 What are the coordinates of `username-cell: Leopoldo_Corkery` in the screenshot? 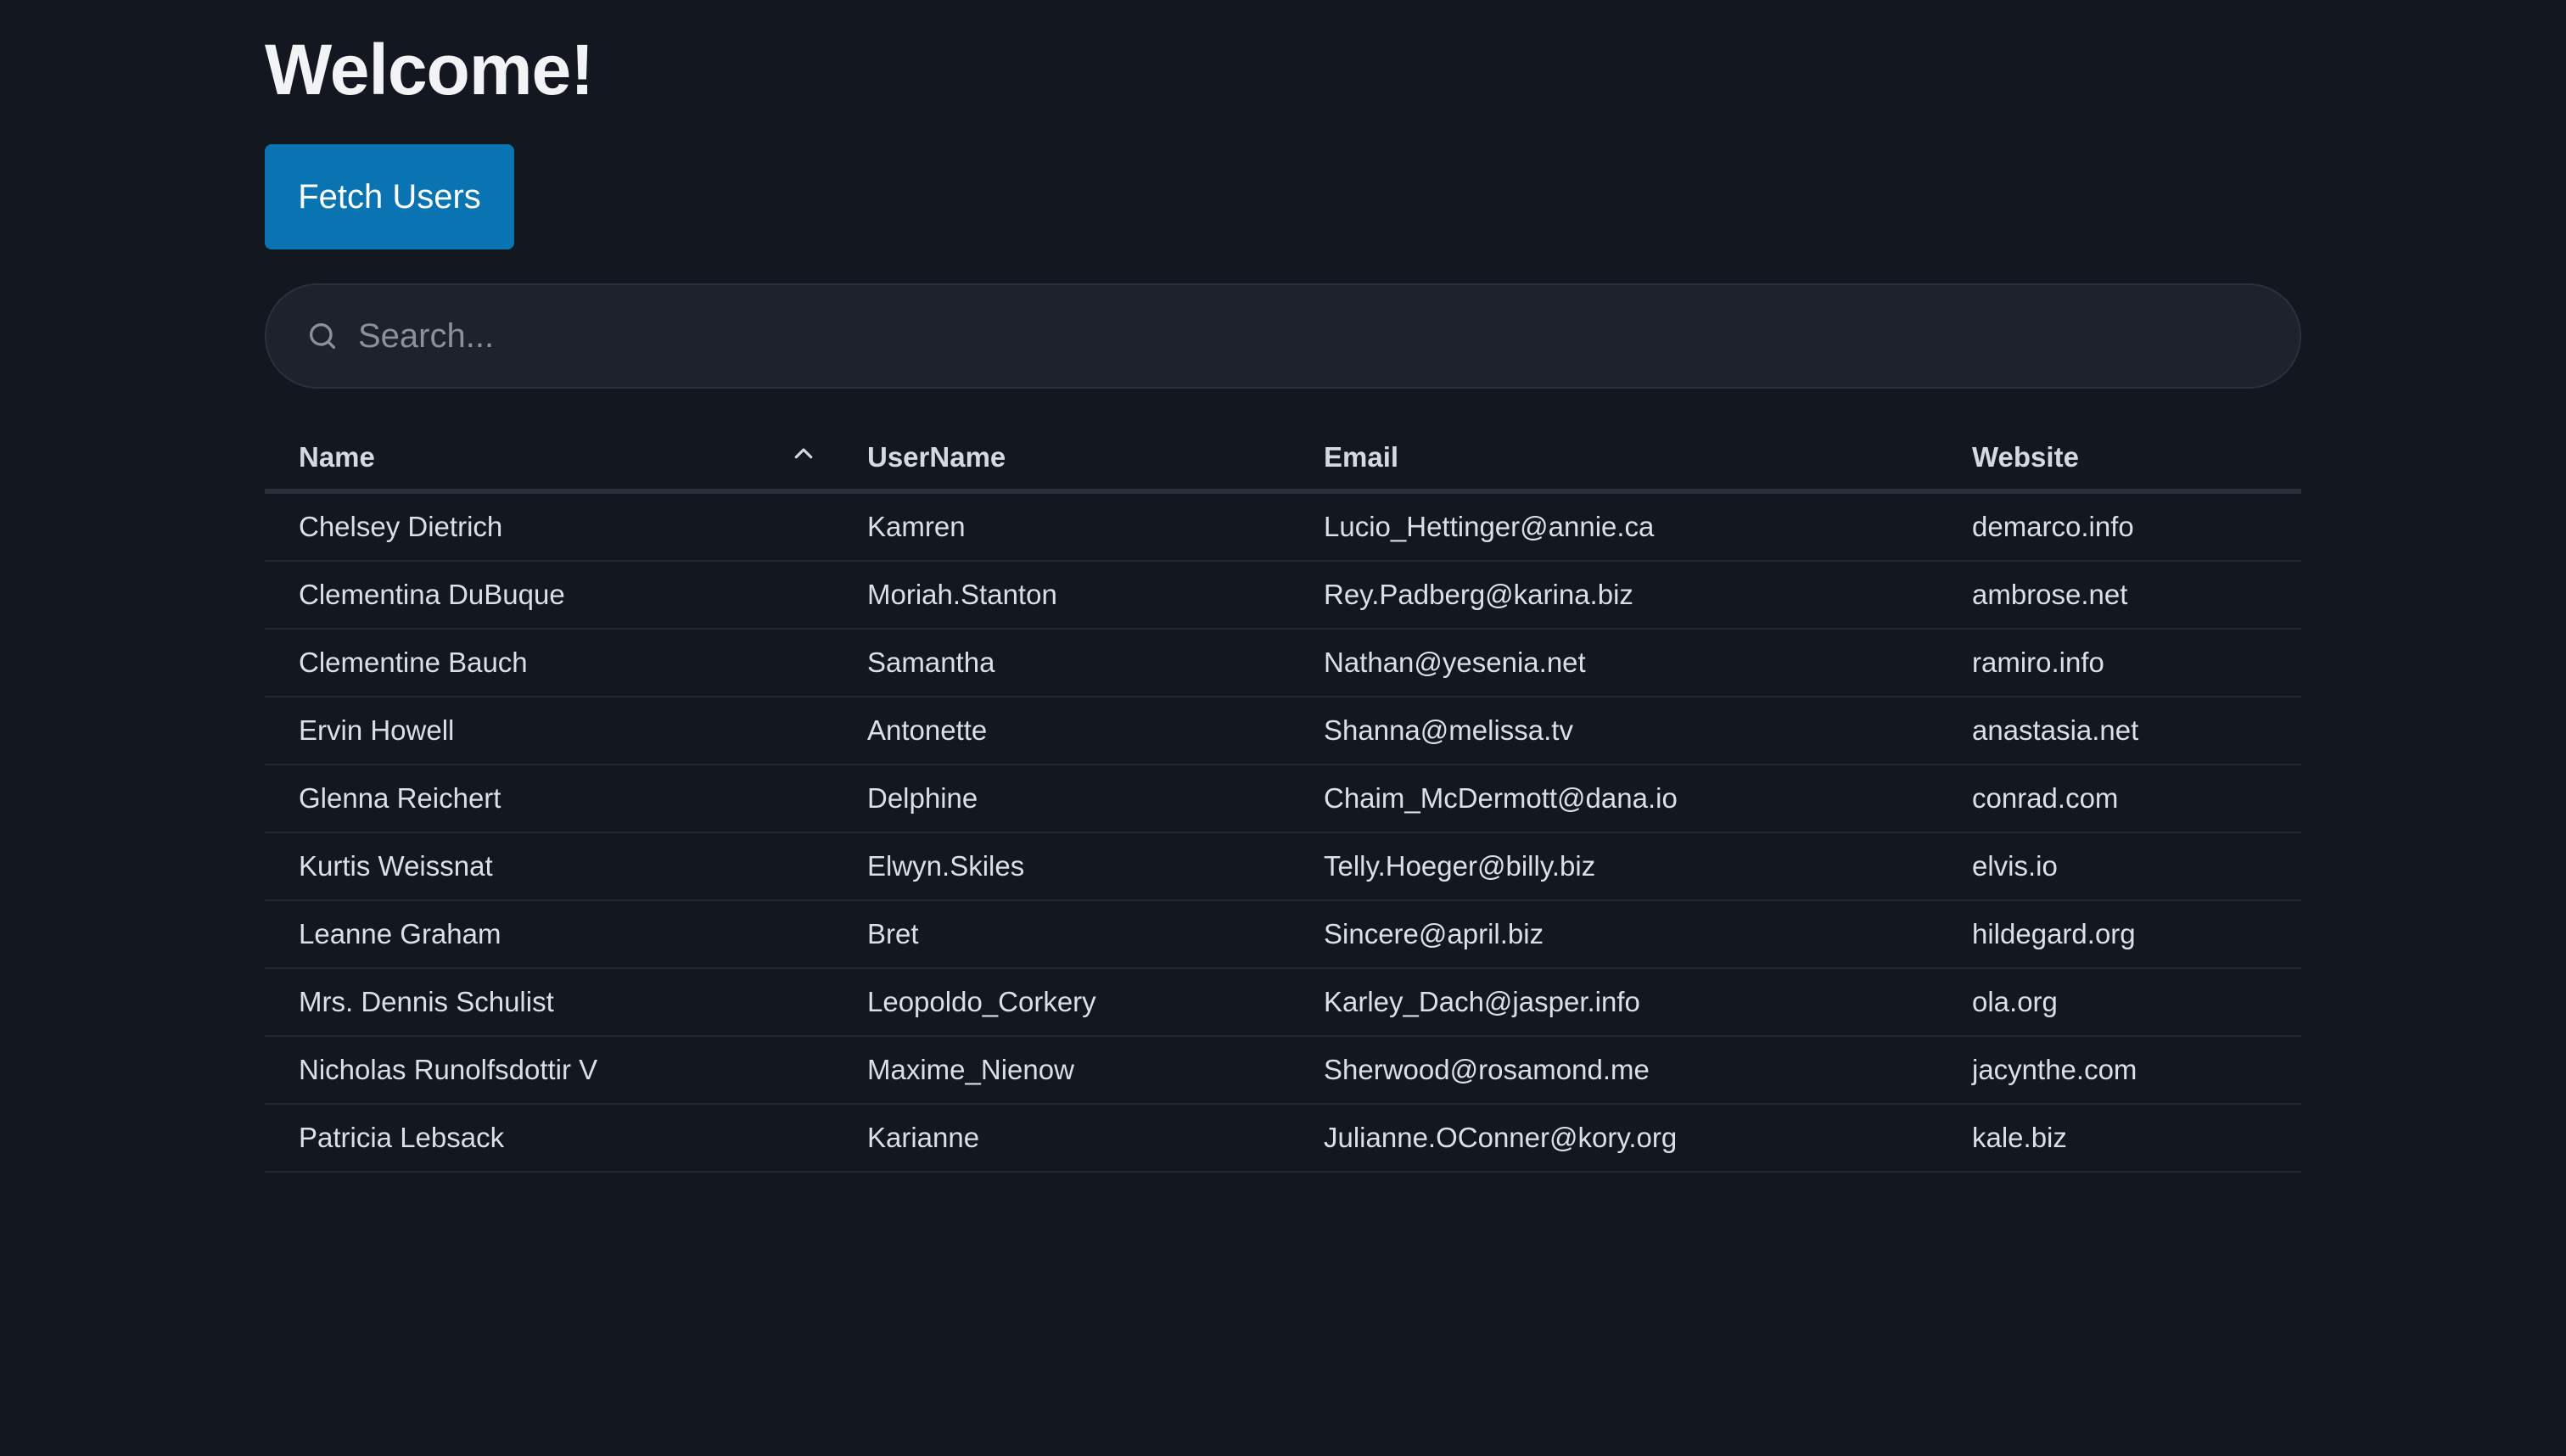 It's located at (981, 1002).